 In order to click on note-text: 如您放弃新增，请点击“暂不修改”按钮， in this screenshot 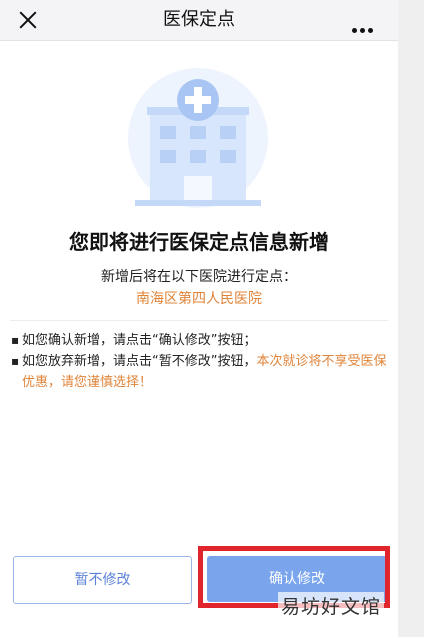, I will do `click(139, 361)`.